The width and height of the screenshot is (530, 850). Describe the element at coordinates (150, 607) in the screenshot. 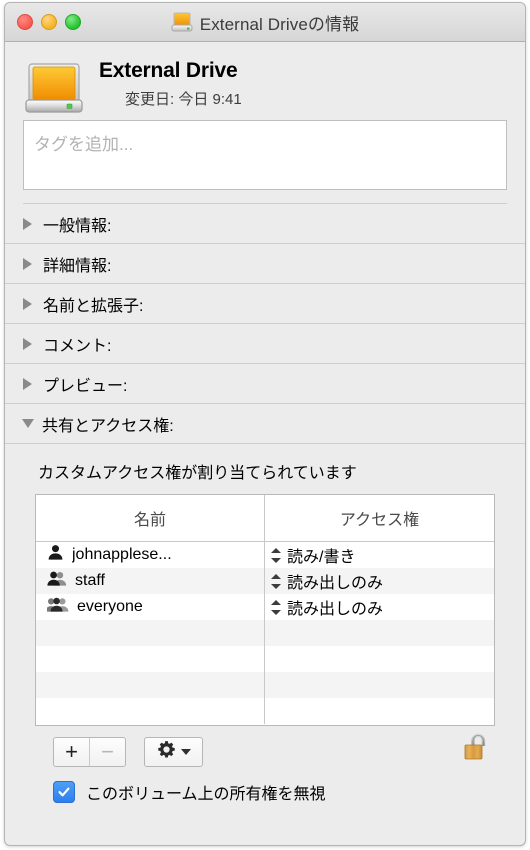

I see `row-name-cell: everyone` at that location.